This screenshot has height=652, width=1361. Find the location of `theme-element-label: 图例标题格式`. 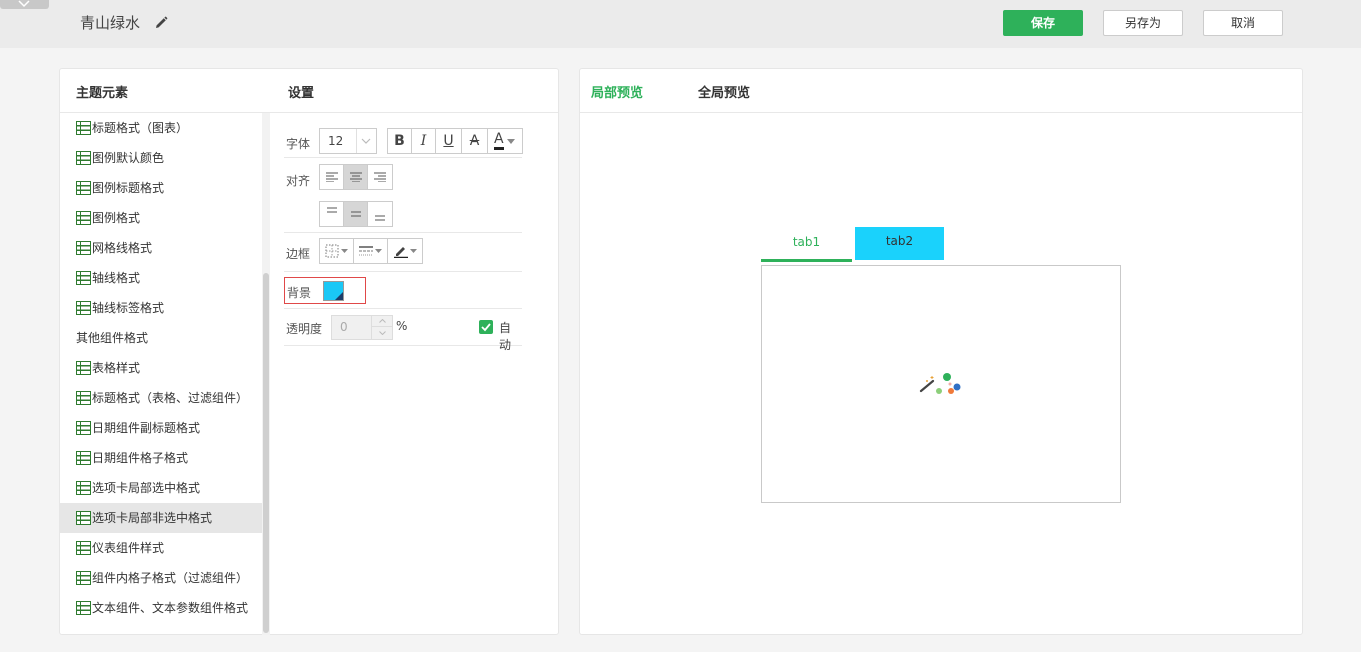

theme-element-label: 图例标题格式 is located at coordinates (128, 188).